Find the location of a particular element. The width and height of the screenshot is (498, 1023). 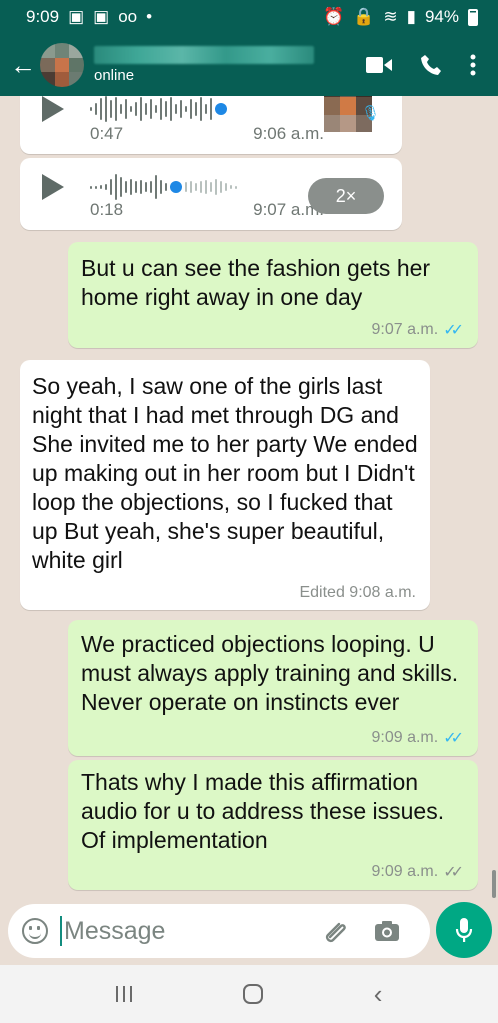

more-options-icon is located at coordinates (473, 65).